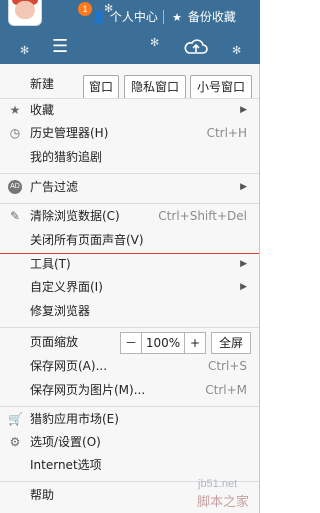 This screenshot has height=513, width=320. What do you see at coordinates (65, 442) in the screenshot?
I see `options-label: 选项/设置(O)` at bounding box center [65, 442].